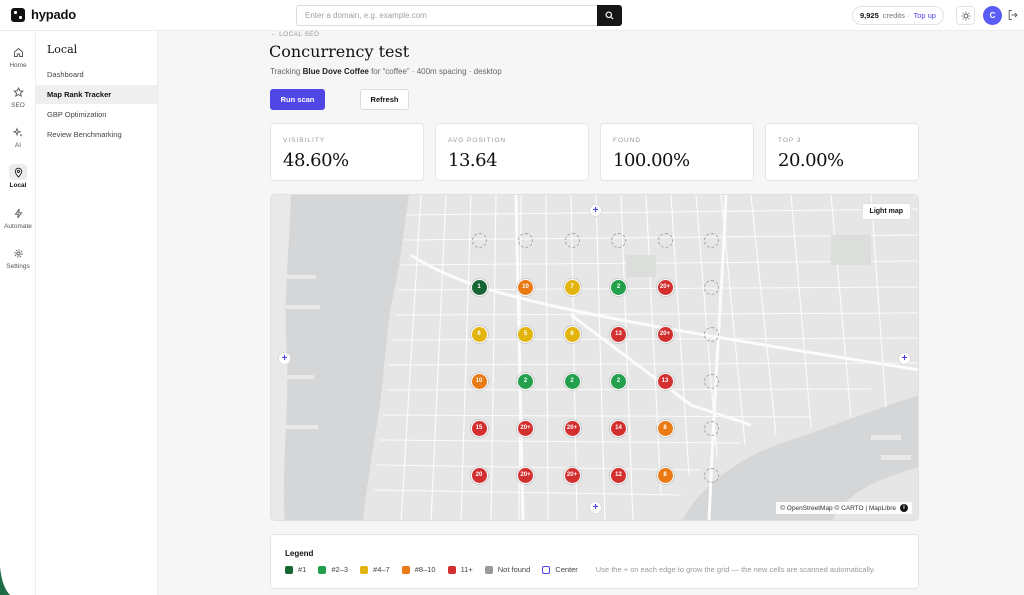 The width and height of the screenshot is (1024, 595). Describe the element at coordinates (297, 99) in the screenshot. I see `run-scan-button: Run scan` at that location.